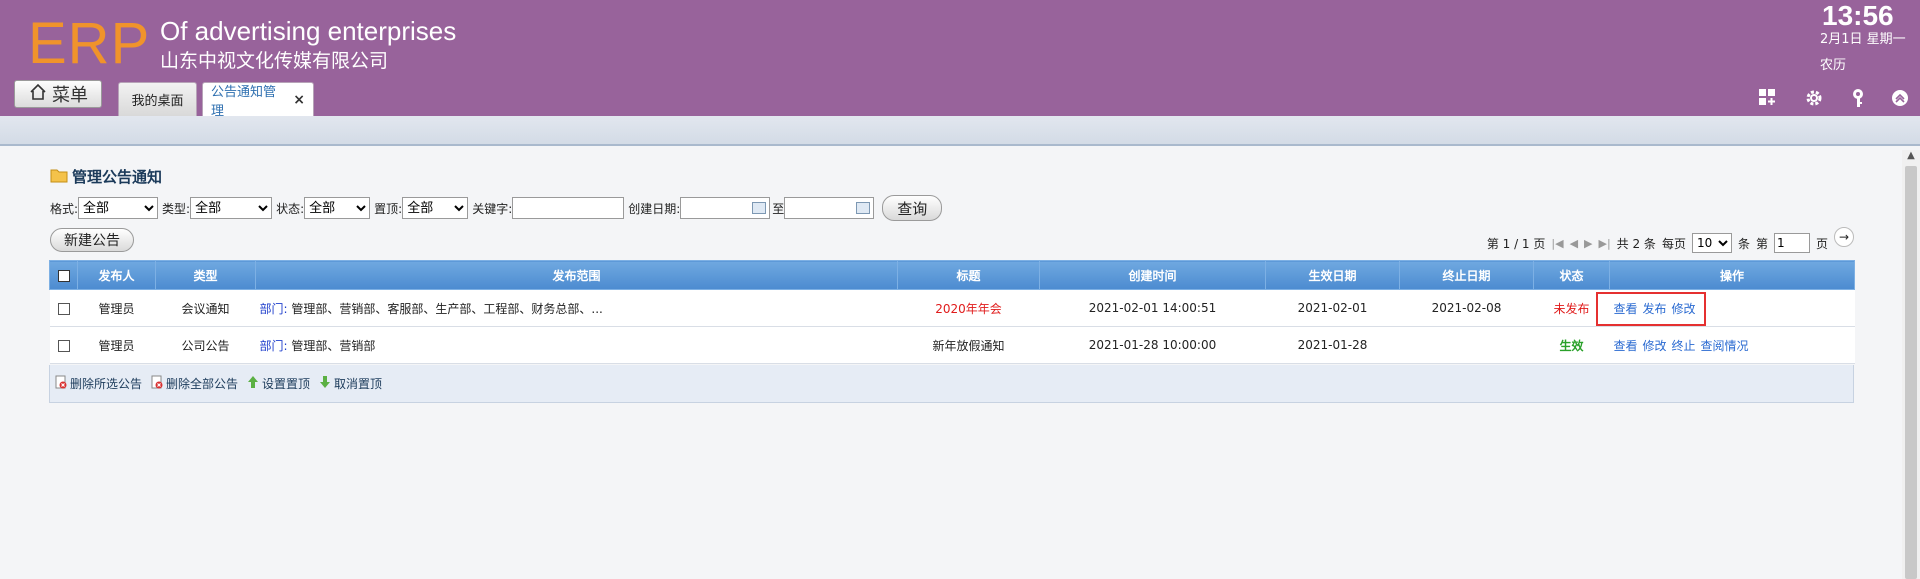 The height and width of the screenshot is (579, 1920). I want to click on type-cell: 公司公告, so click(205, 345).